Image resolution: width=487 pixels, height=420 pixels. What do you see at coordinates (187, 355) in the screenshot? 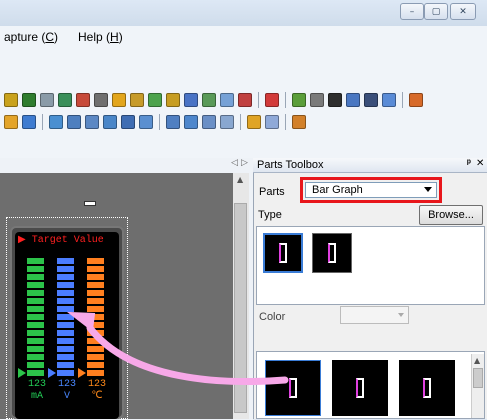
I see `drag-arrow-path` at bounding box center [187, 355].